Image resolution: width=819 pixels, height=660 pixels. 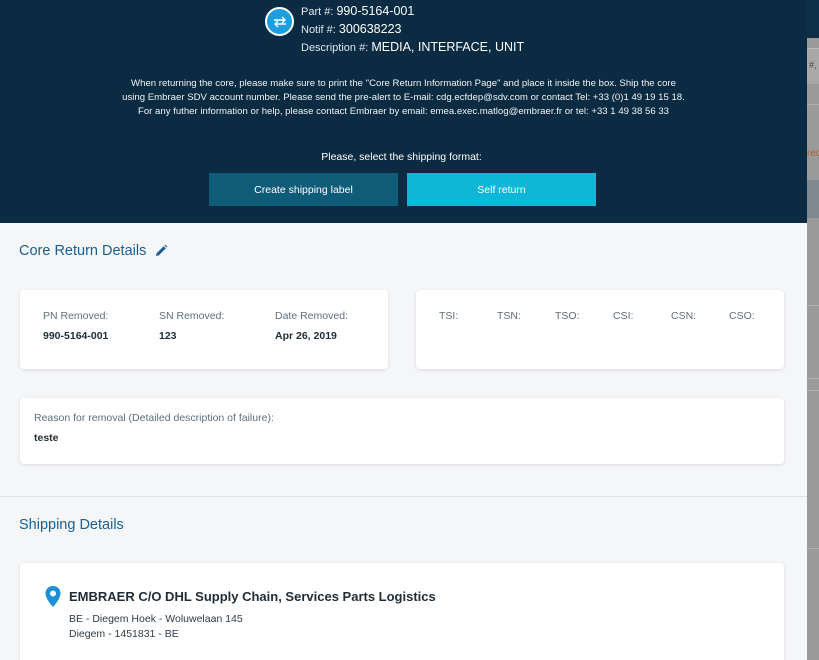 What do you see at coordinates (448, 47) in the screenshot?
I see `description-value: MEDIA, INTERFACE, UNIT` at bounding box center [448, 47].